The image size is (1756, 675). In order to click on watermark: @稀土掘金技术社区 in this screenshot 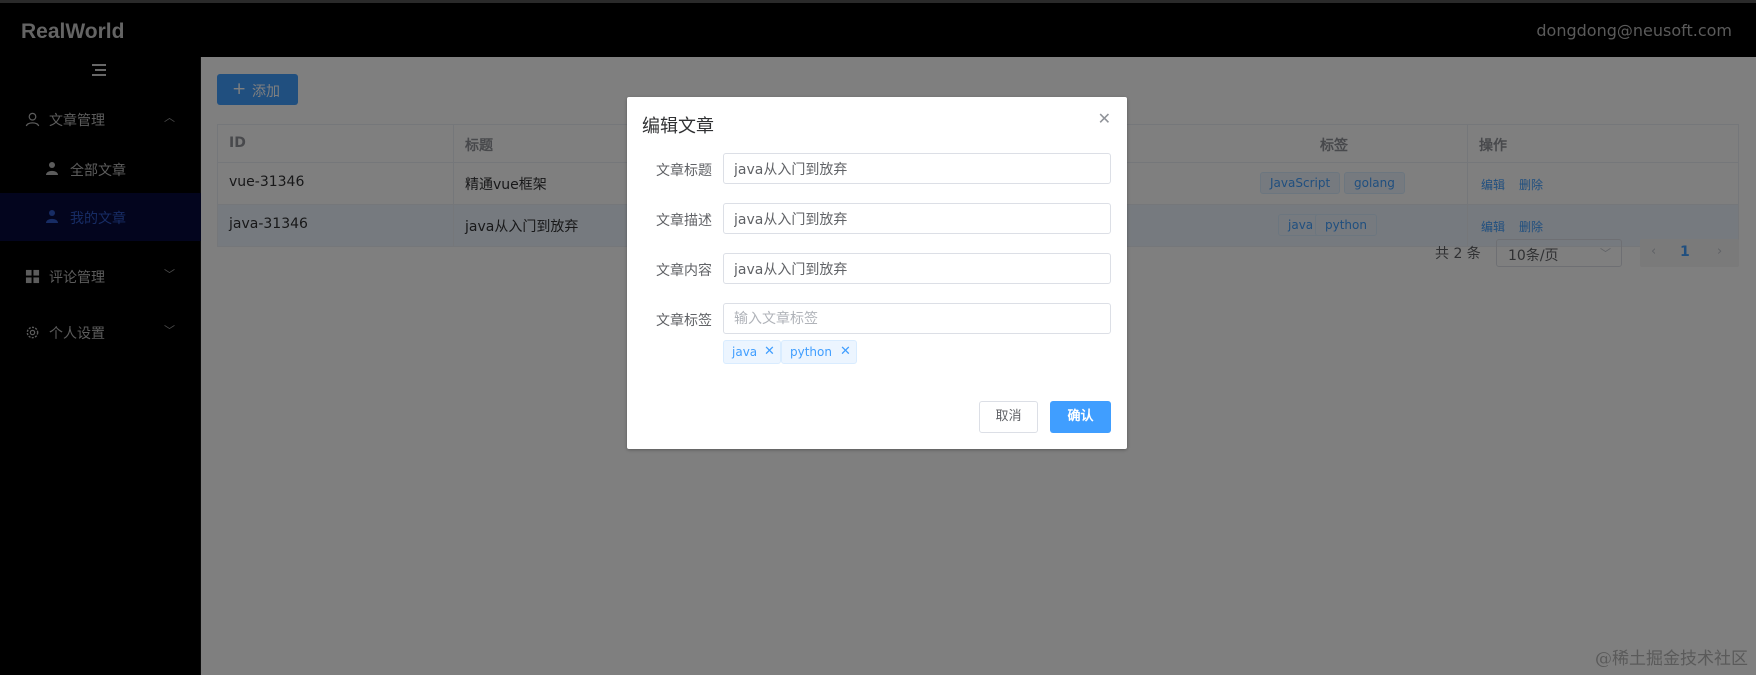, I will do `click(1671, 659)`.